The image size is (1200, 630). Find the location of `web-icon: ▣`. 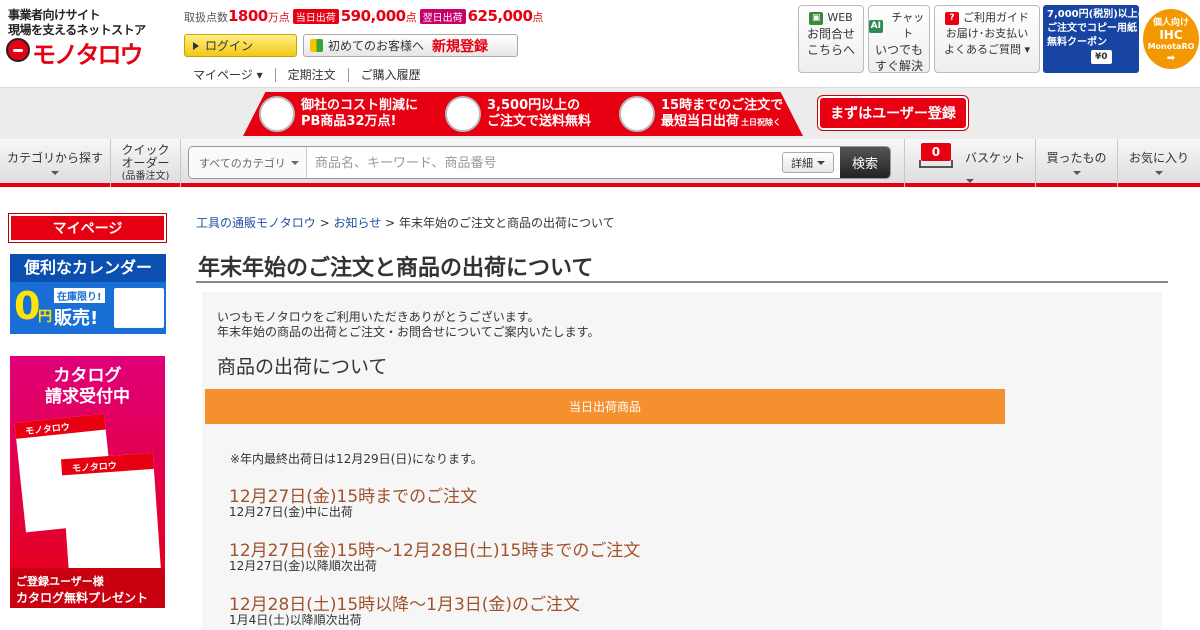

web-icon: ▣ is located at coordinates (816, 18).